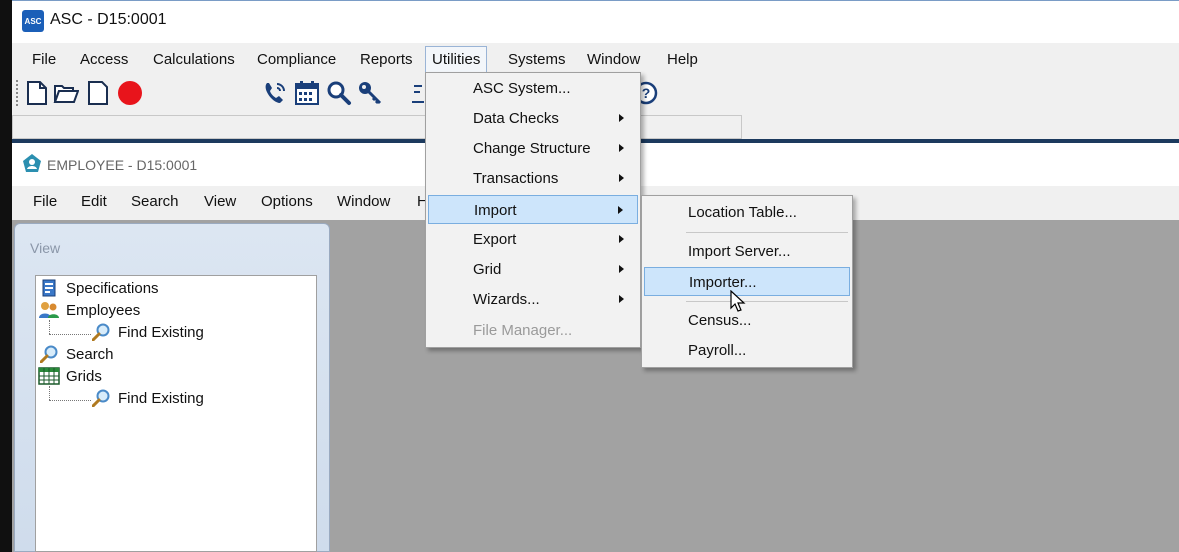  I want to click on tree-item-specifications: Specifications, so click(112, 288).